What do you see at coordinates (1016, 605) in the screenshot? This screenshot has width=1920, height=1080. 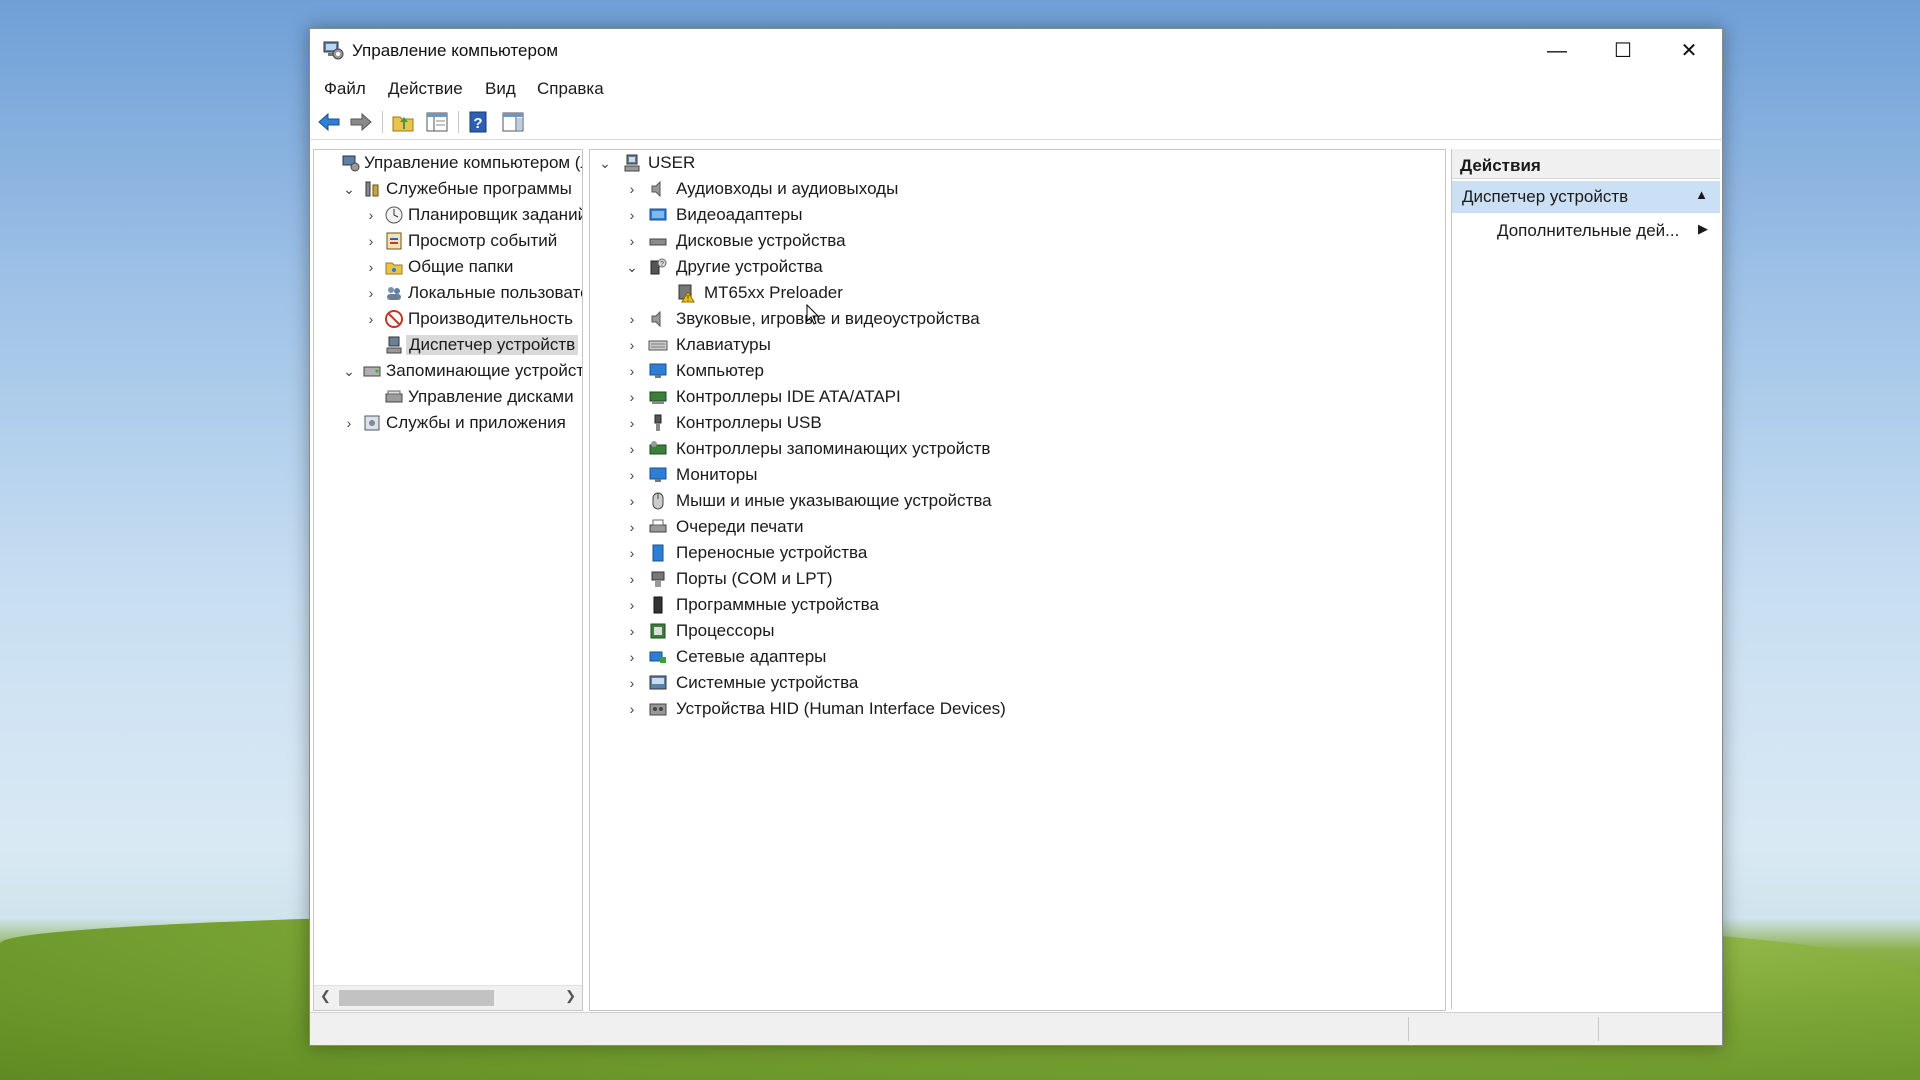 I see `device-category: › Программные устройства` at bounding box center [1016, 605].